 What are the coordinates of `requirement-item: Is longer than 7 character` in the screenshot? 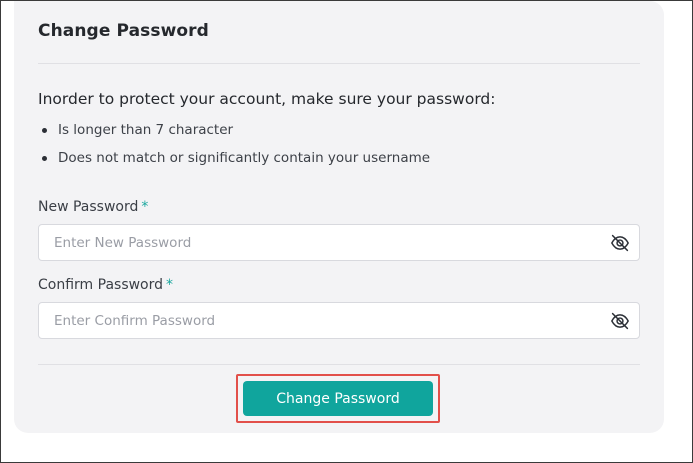 It's located at (234, 134).